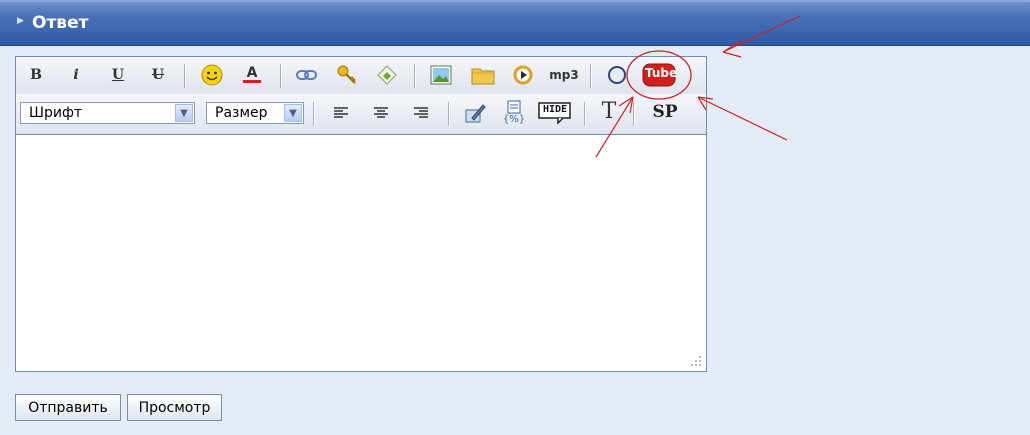  Describe the element at coordinates (68, 407) in the screenshot. I see `submit-button: Отправить` at that location.